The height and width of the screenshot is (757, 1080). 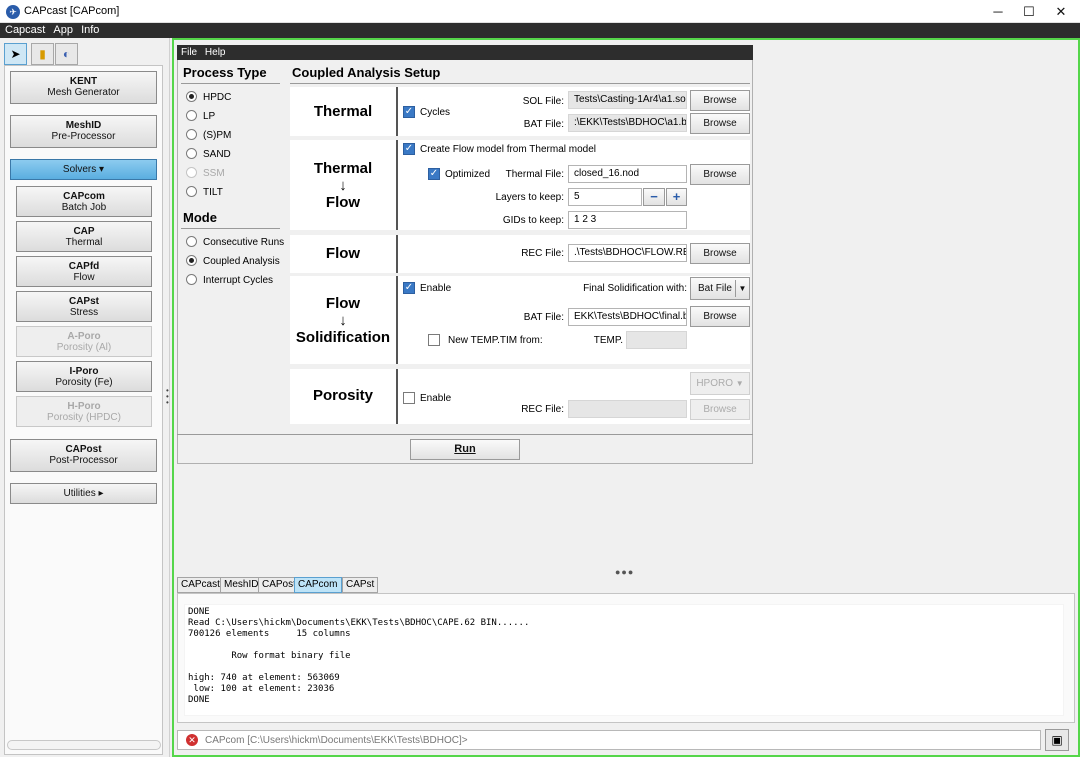 I want to click on solver-capcom-button: CAPcom Batch Job, so click(x=84, y=201).